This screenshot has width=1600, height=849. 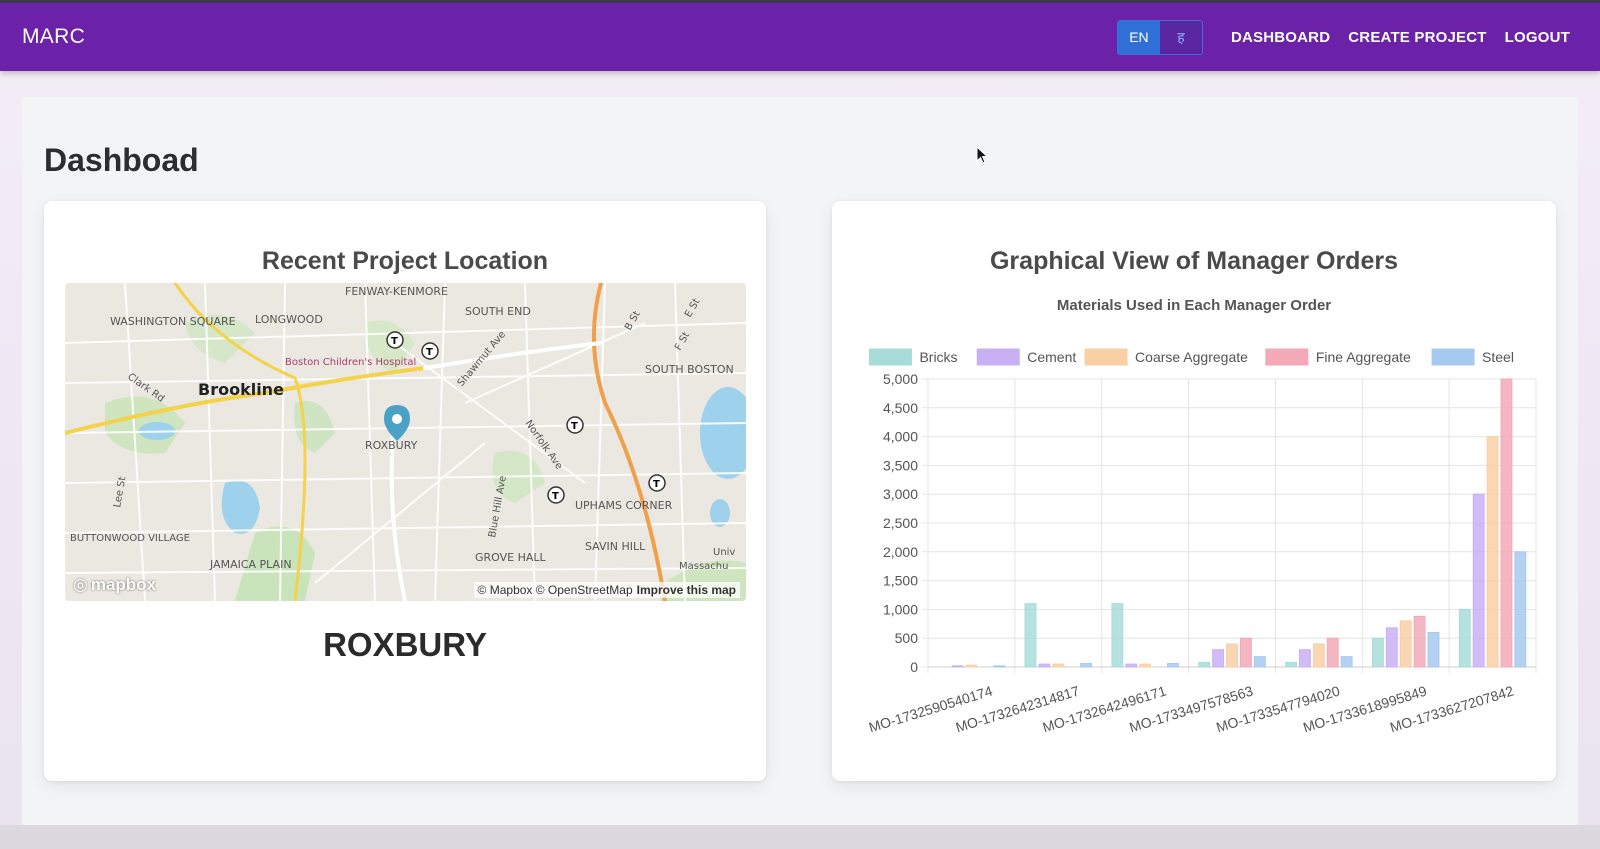 I want to click on project-location-name: ROXBURY, so click(x=405, y=644).